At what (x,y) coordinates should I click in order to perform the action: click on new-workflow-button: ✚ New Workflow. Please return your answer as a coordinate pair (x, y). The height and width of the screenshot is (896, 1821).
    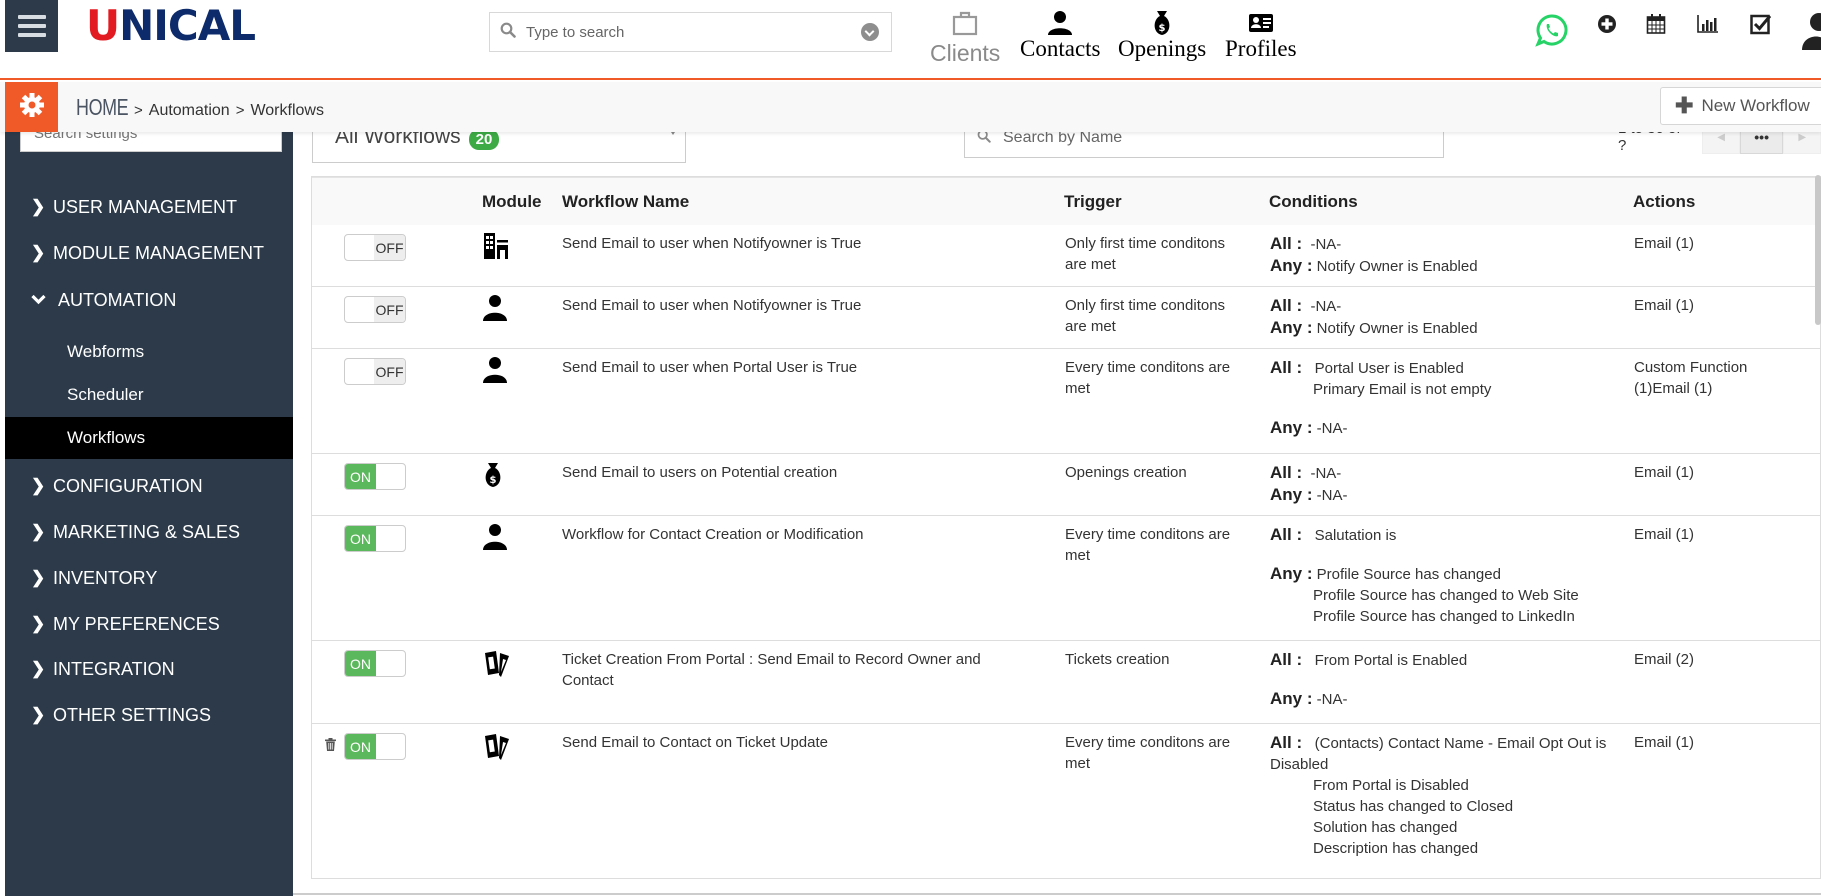
    Looking at the image, I should click on (1740, 106).